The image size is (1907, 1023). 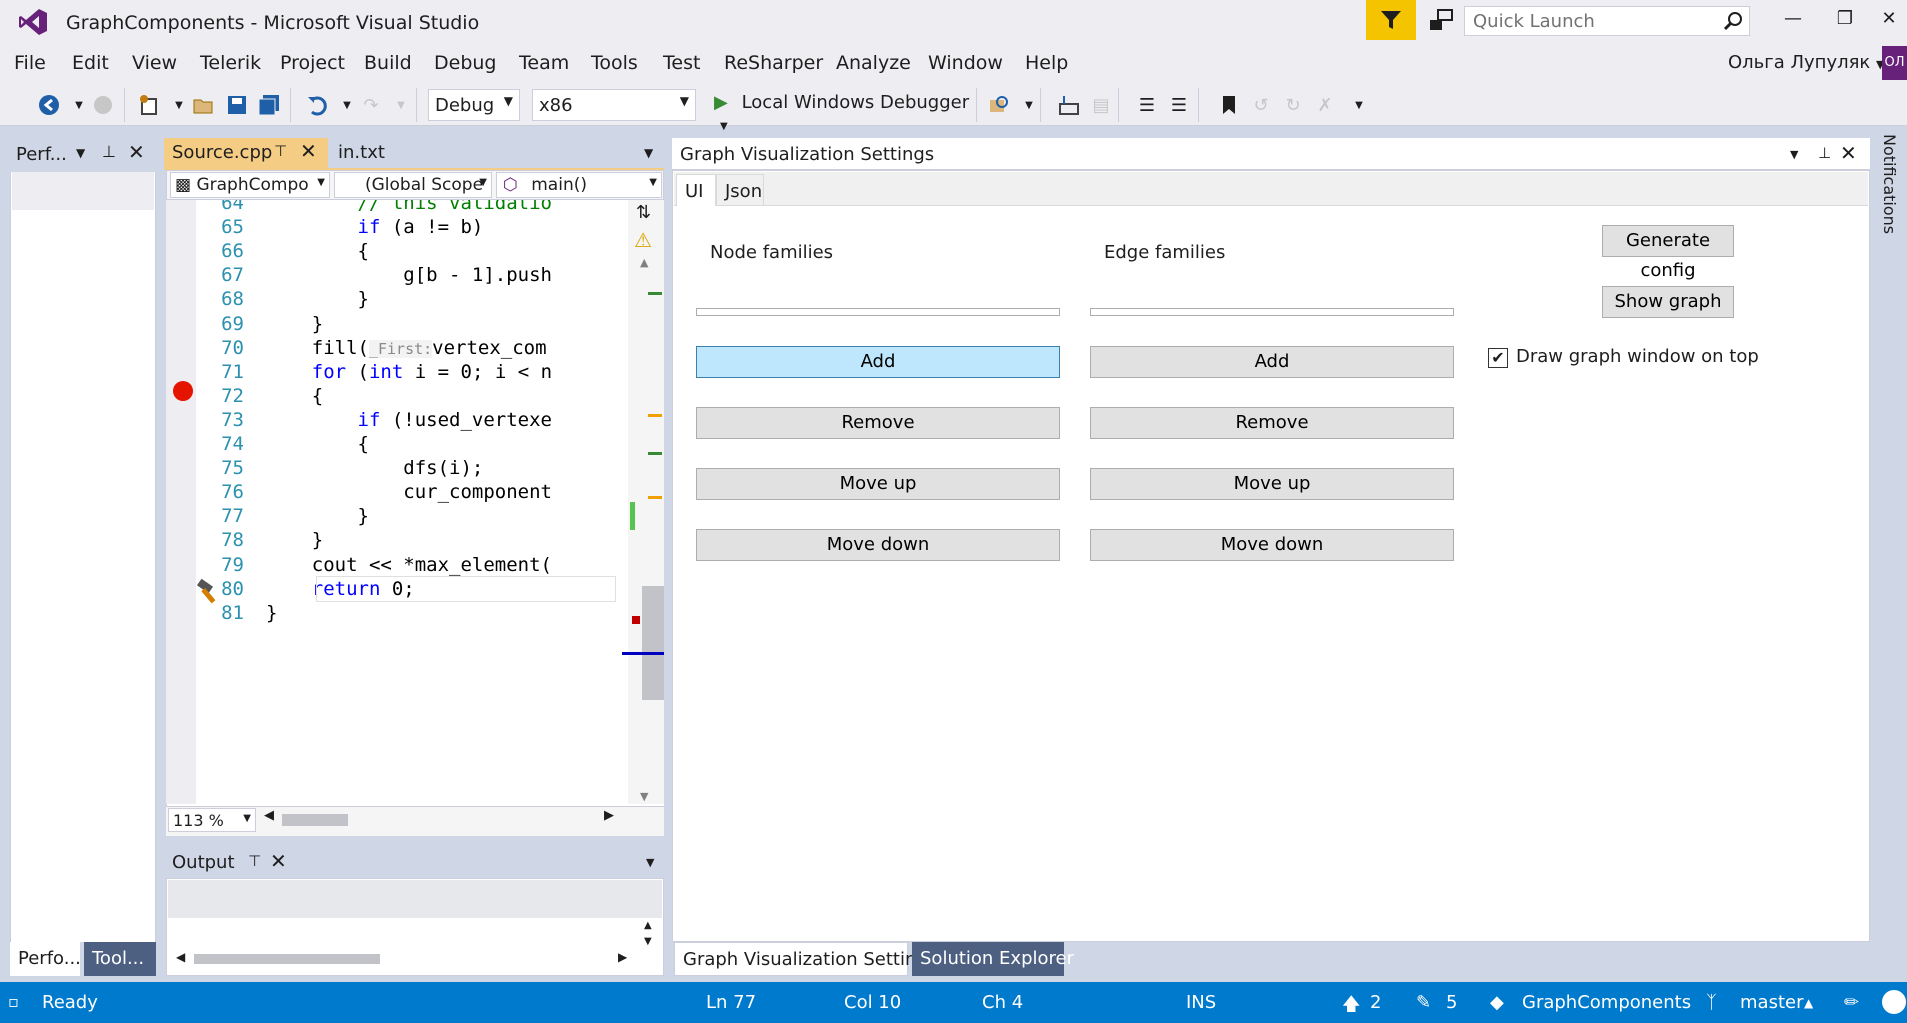 What do you see at coordinates (1733, 21) in the screenshot?
I see `search-icon` at bounding box center [1733, 21].